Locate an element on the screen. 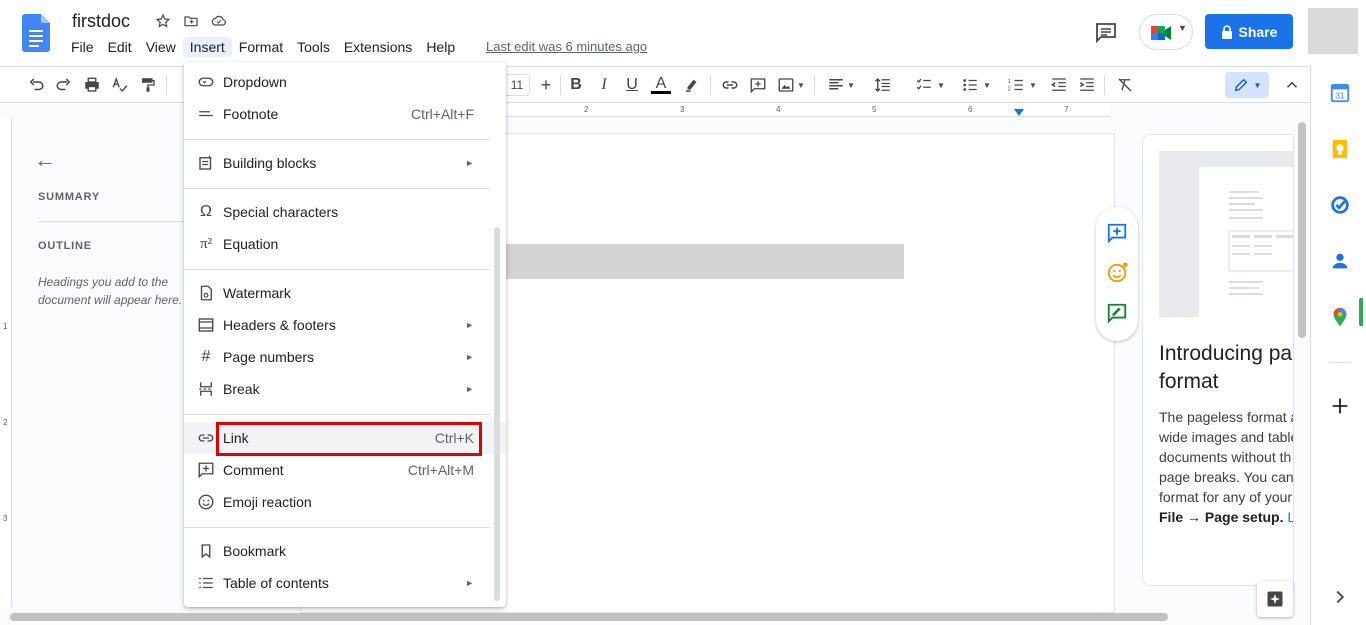 Image resolution: width=1366 pixels, height=625 pixels. ruler-mark: 4 is located at coordinates (778, 109).